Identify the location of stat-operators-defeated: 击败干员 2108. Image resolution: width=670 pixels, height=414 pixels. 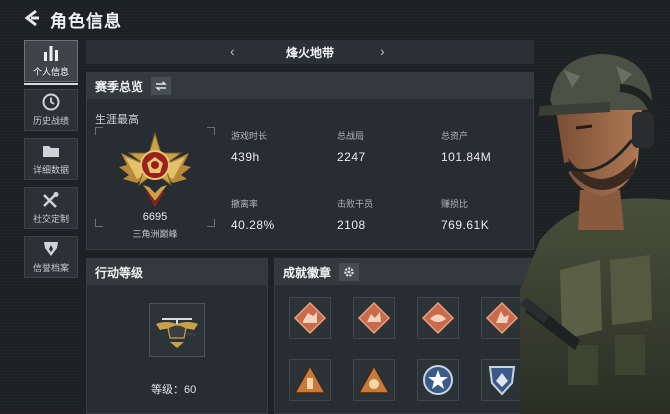
(355, 214).